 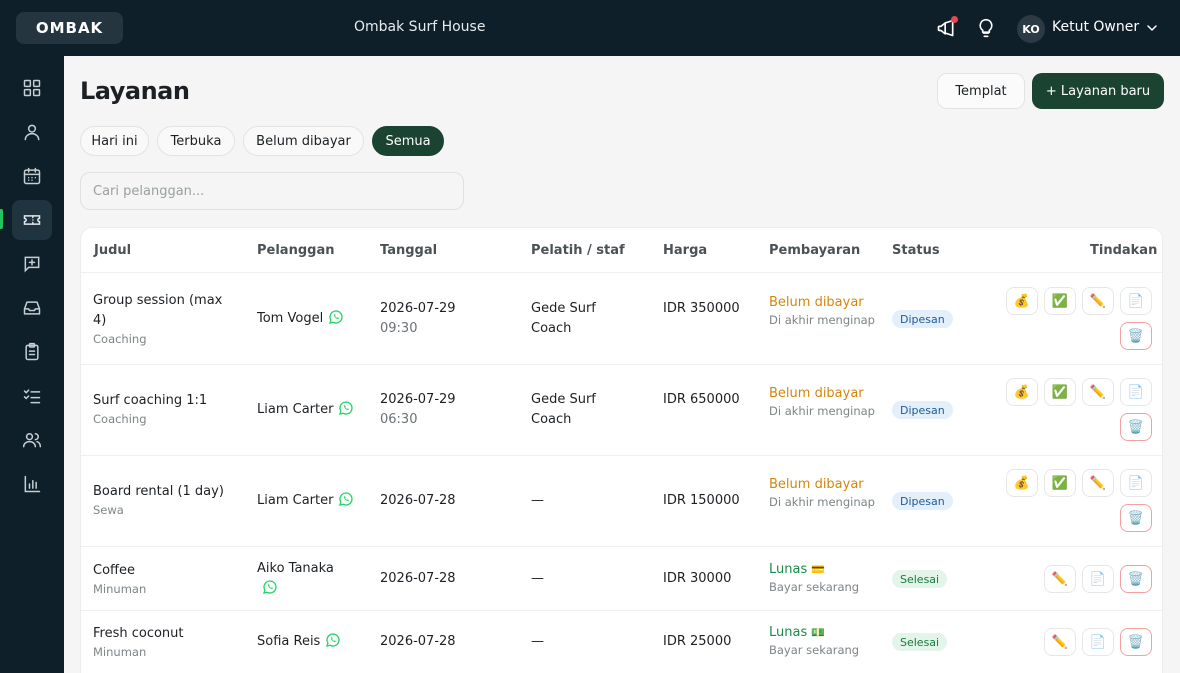 I want to click on column-header-staff: Pelatih / staf, so click(x=578, y=250).